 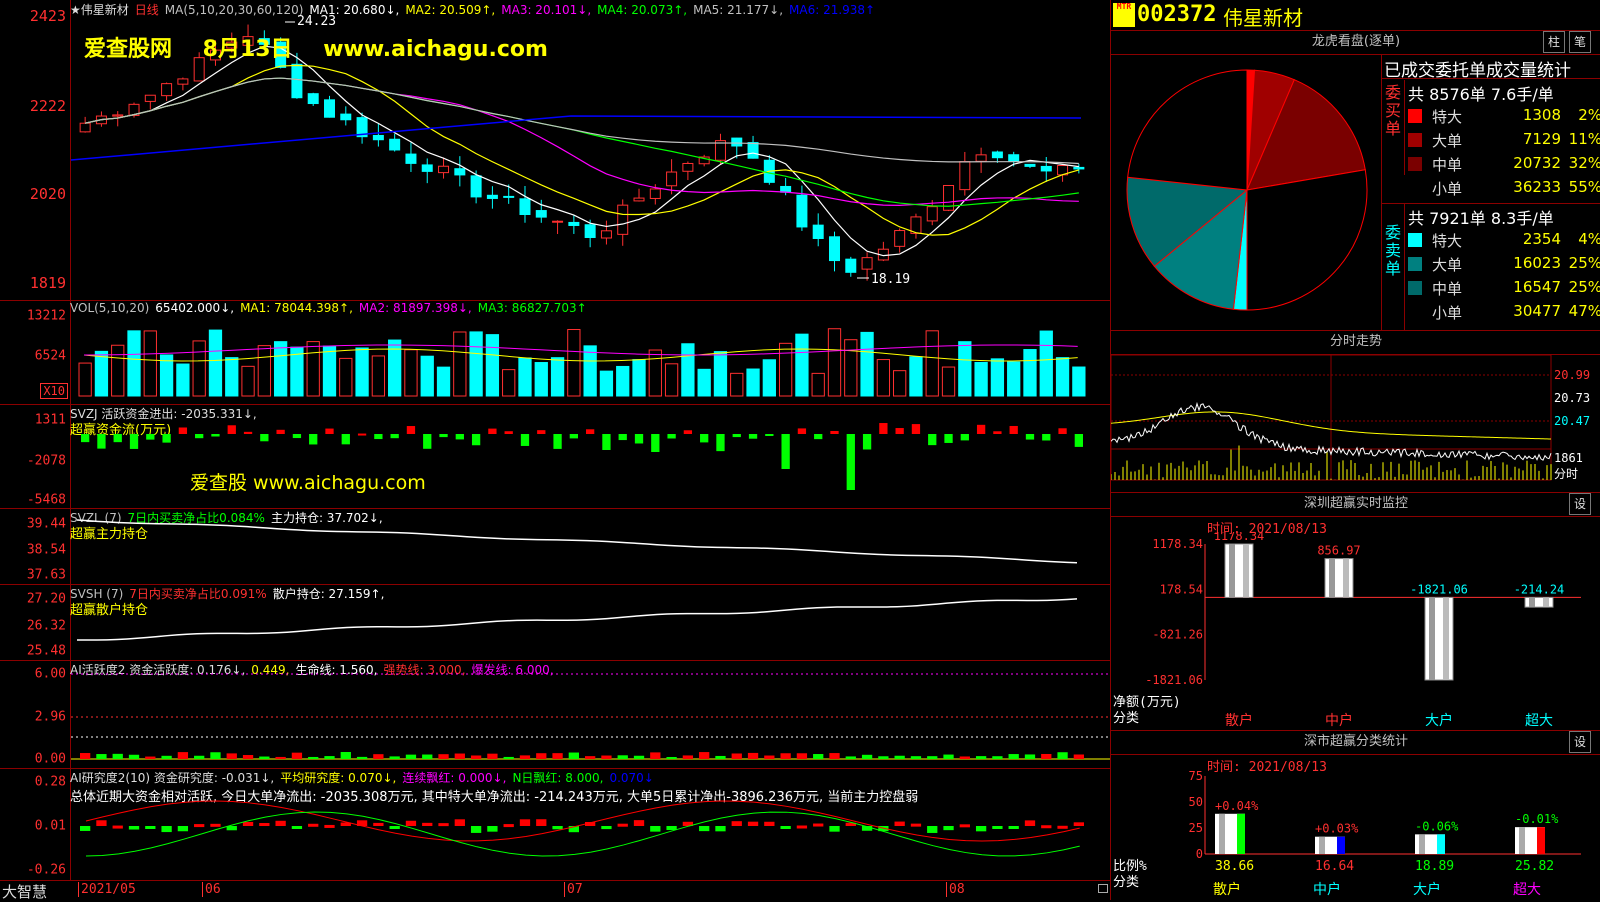 What do you see at coordinates (1481, 94) in the screenshot?
I see `buy-summary: 共 8576单 7.6手/单` at bounding box center [1481, 94].